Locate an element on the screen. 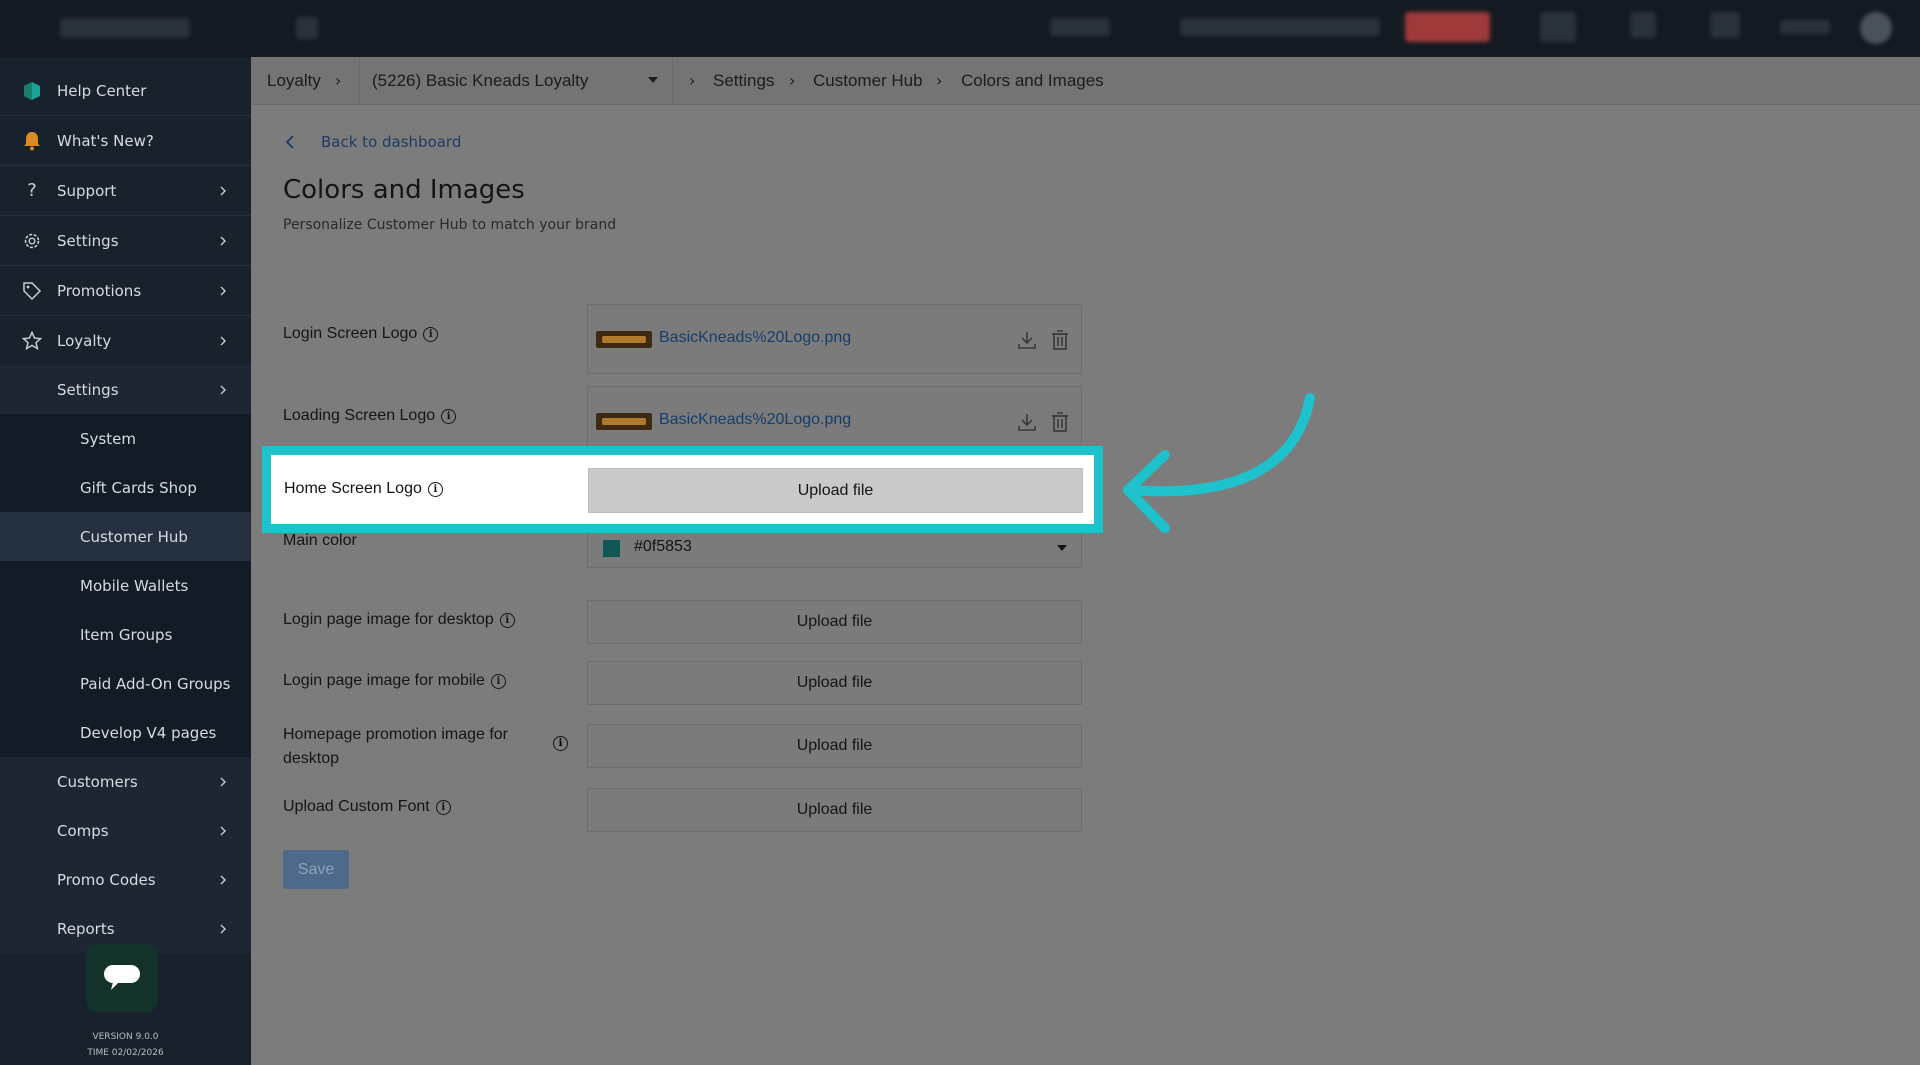  top-user-name is located at coordinates (1805, 27).